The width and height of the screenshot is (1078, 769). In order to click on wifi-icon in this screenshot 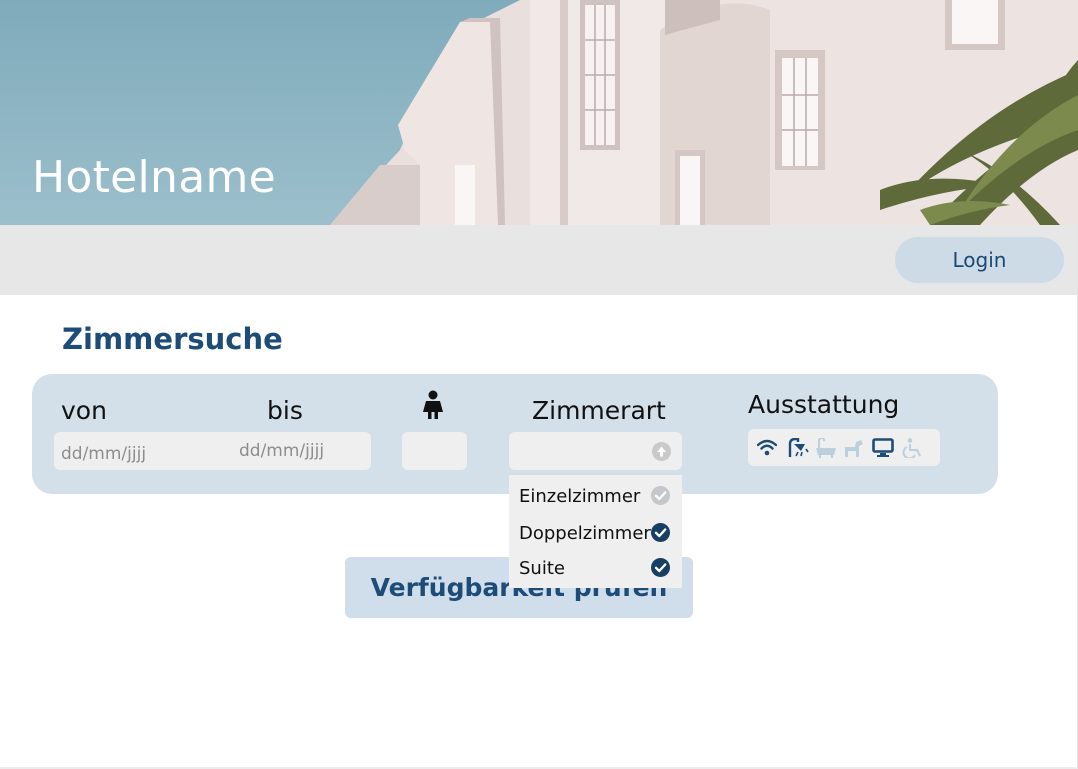, I will do `click(767, 450)`.